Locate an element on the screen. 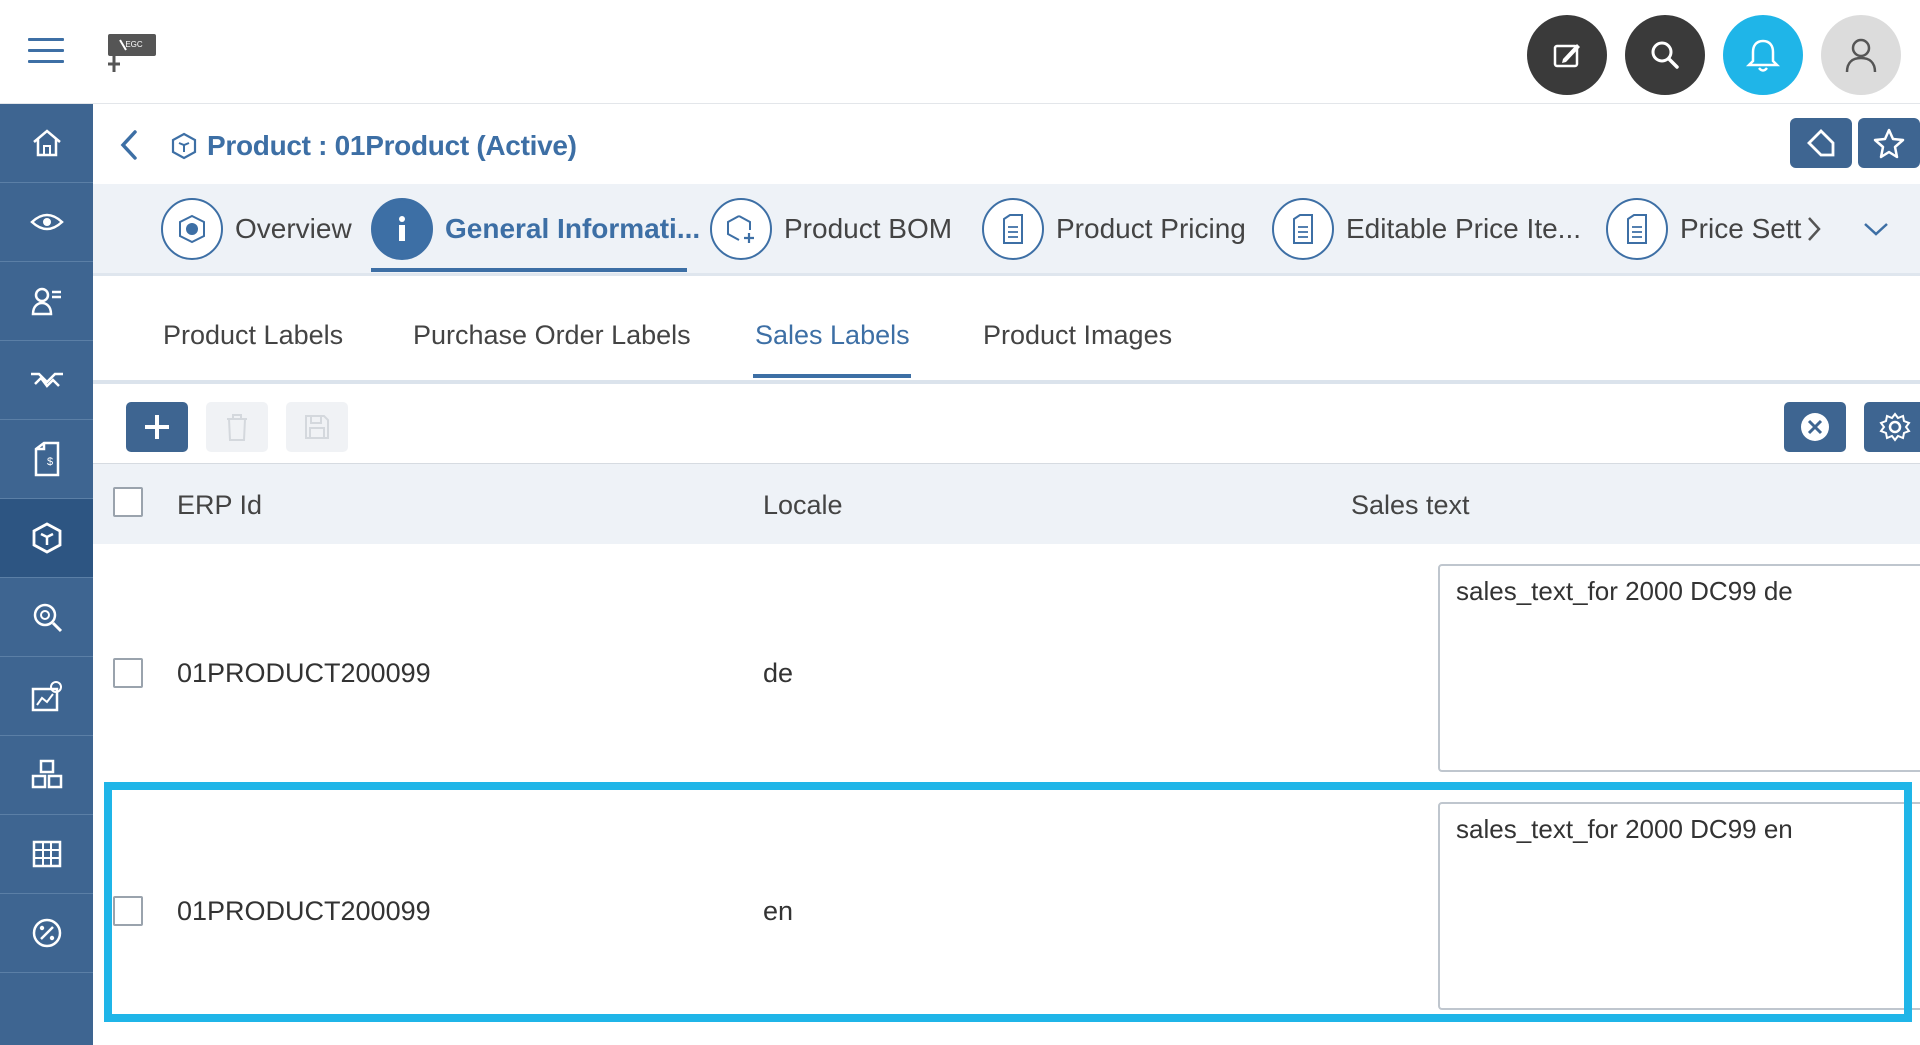 This screenshot has height=1045, width=1920. delete-button is located at coordinates (237, 427).